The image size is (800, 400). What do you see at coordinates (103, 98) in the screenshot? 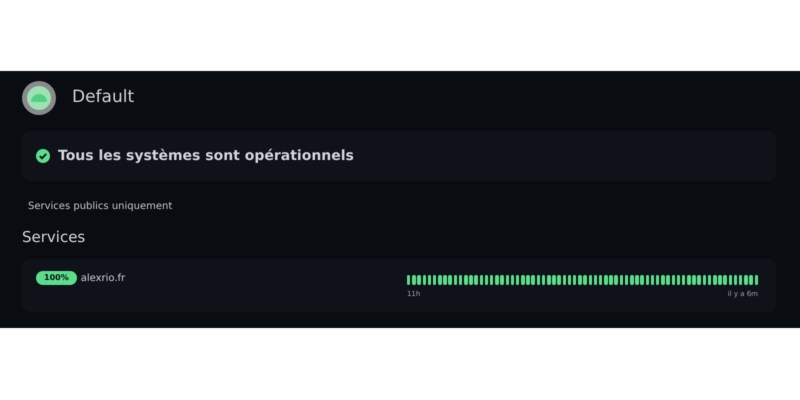
I see `page-title: Default` at bounding box center [103, 98].